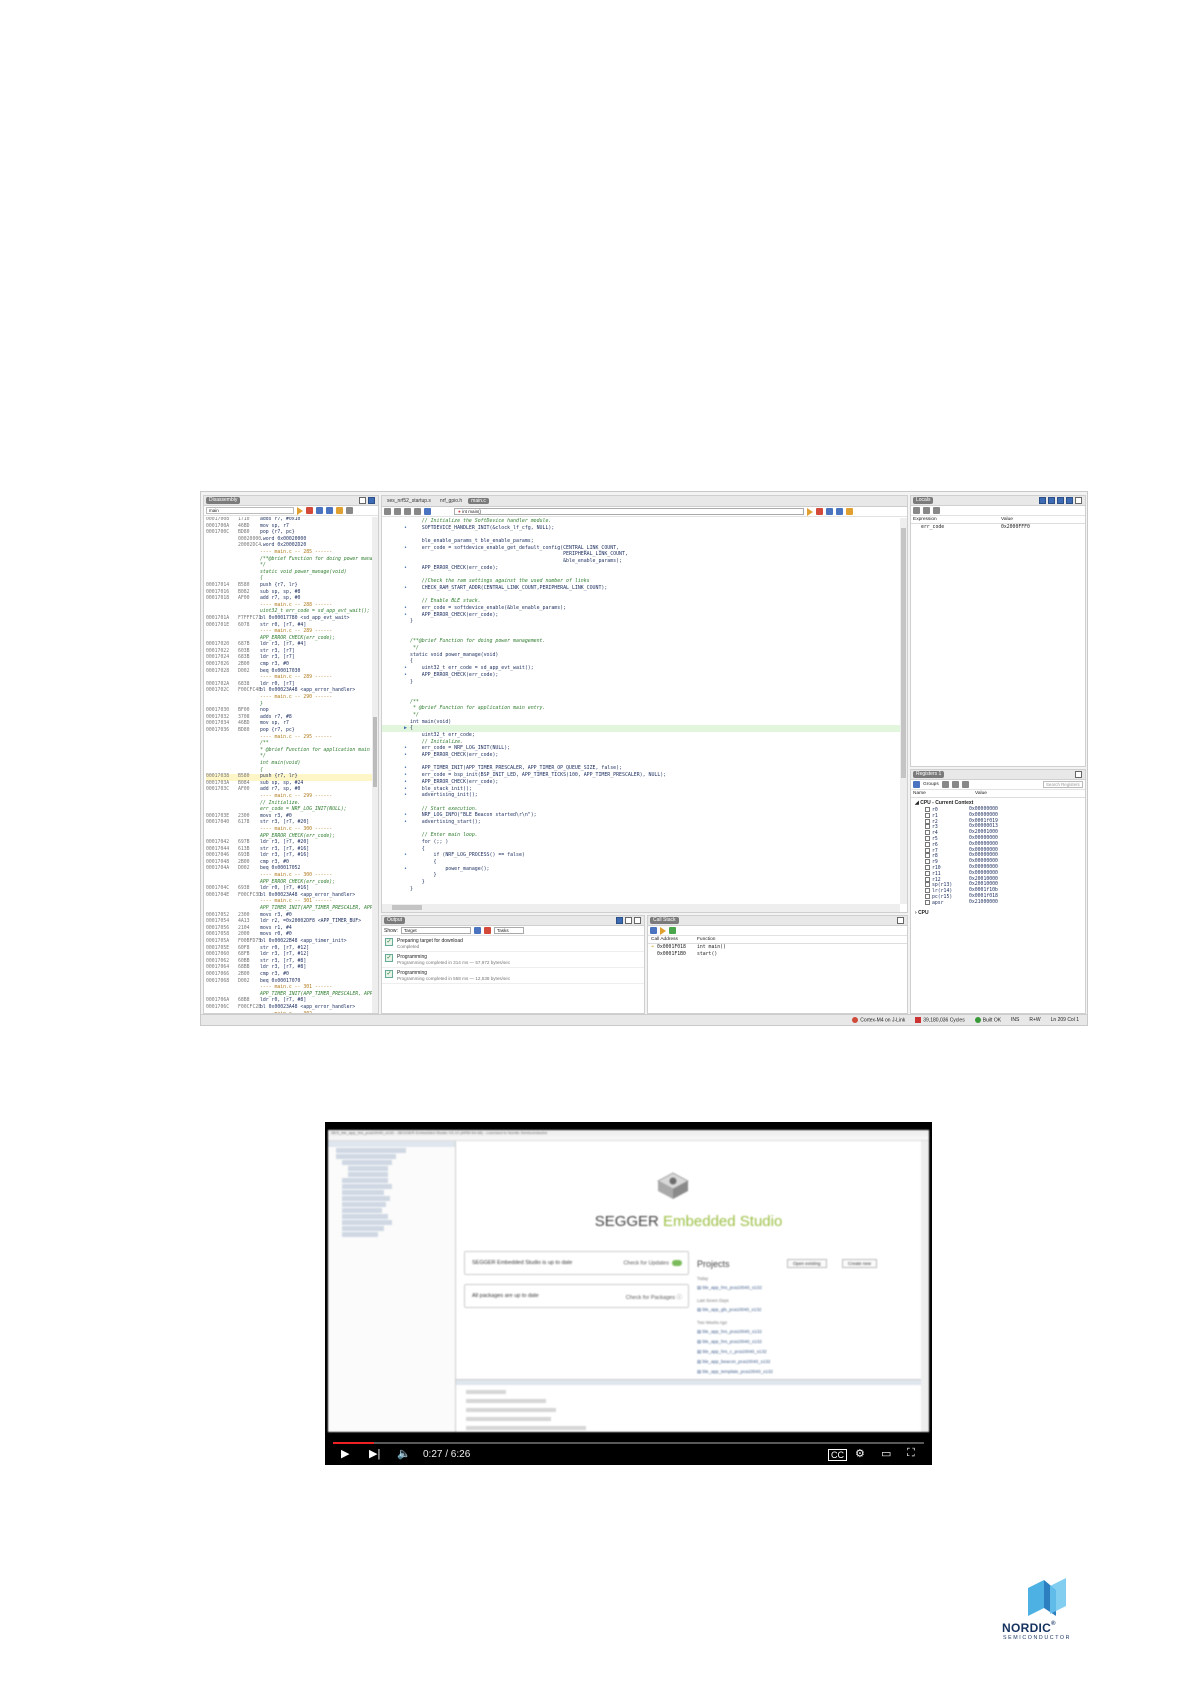 The image size is (1191, 1684). I want to click on code-line: &ble_enable_params);, so click(641, 561).